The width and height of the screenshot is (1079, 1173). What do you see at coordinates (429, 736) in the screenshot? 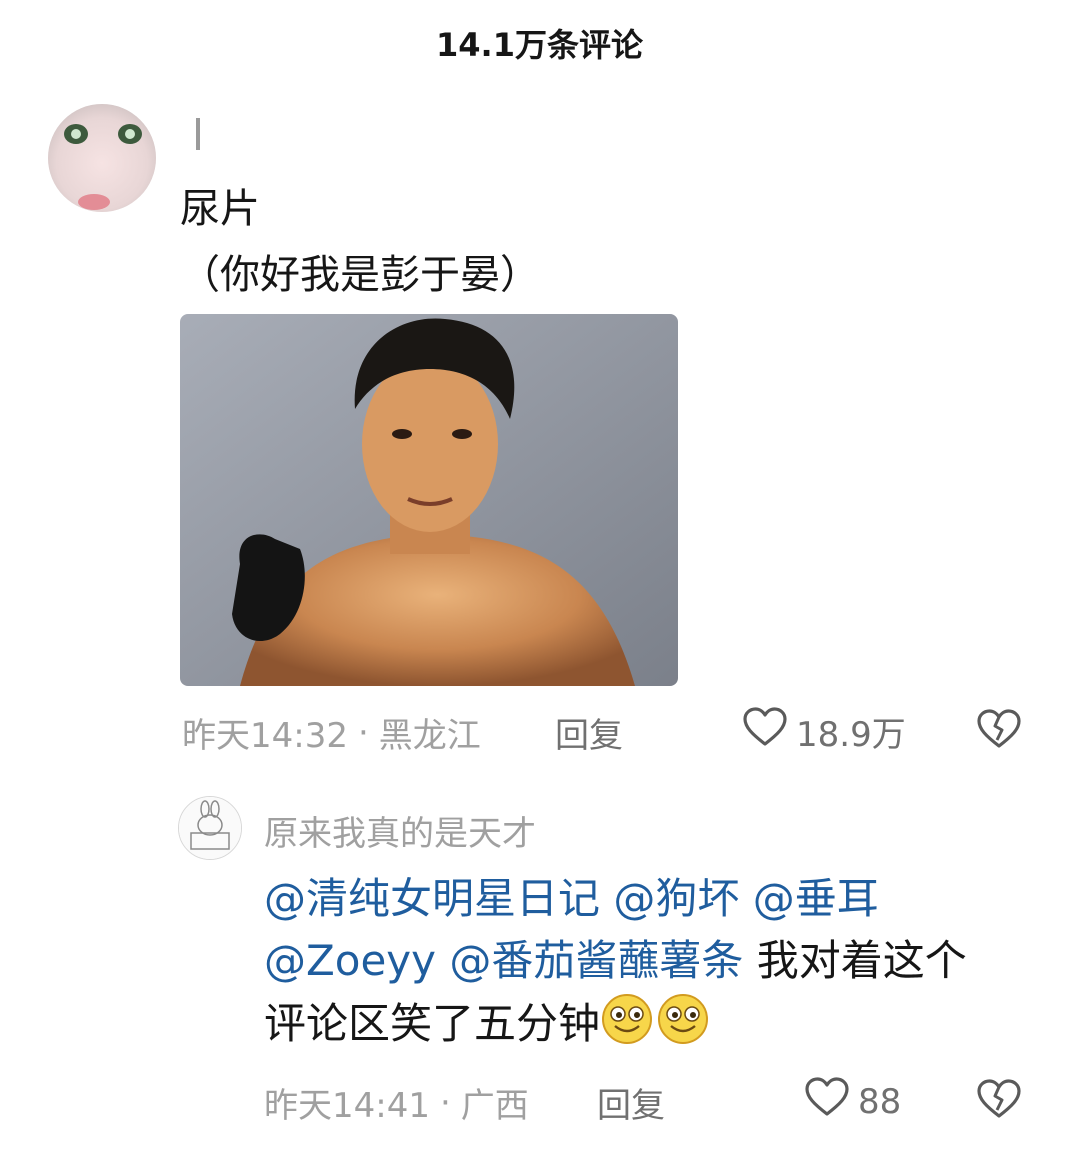
I see `comment-location: 黑龙江` at bounding box center [429, 736].